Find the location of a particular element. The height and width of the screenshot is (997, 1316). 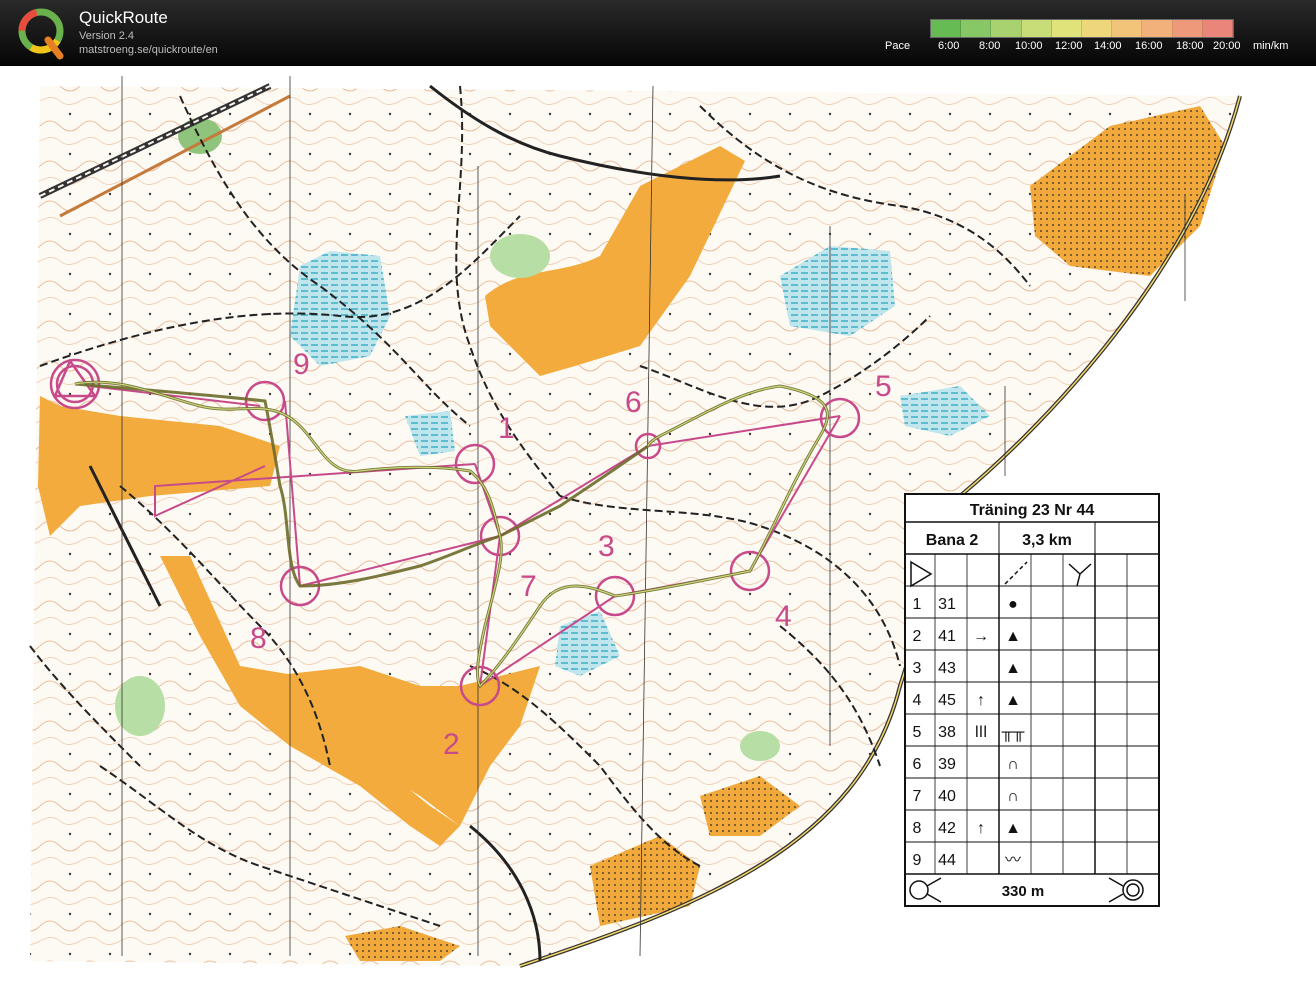

control-number-2: 2 is located at coordinates (451, 744).